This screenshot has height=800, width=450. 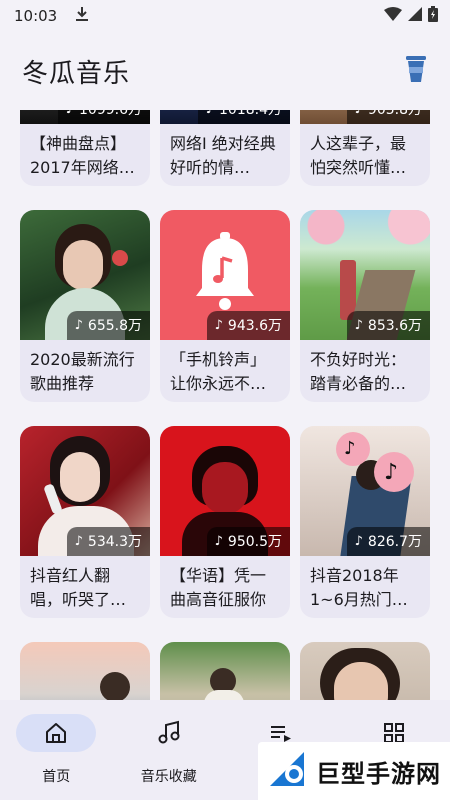 What do you see at coordinates (393, 16) in the screenshot?
I see `wifi-icon` at bounding box center [393, 16].